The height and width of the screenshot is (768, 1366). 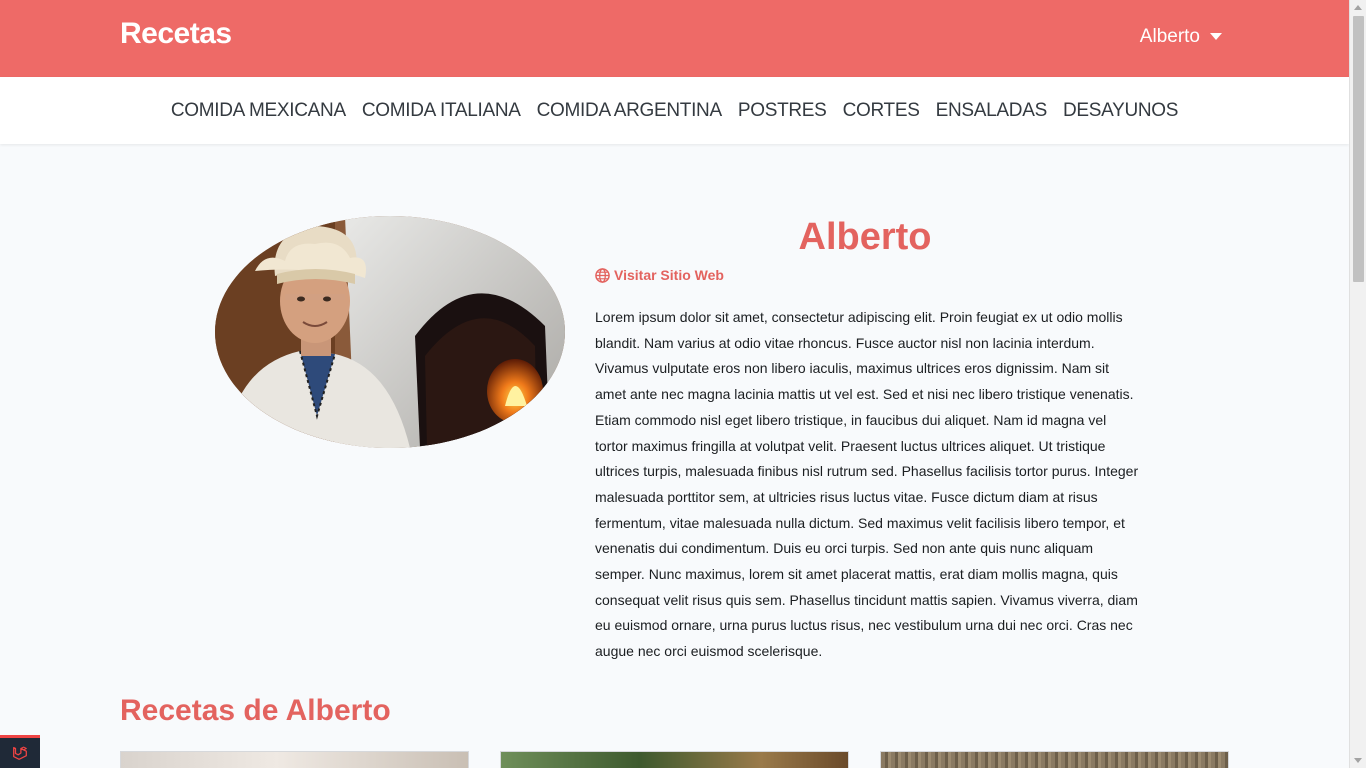 I want to click on page-scrollbar, so click(x=1357, y=384).